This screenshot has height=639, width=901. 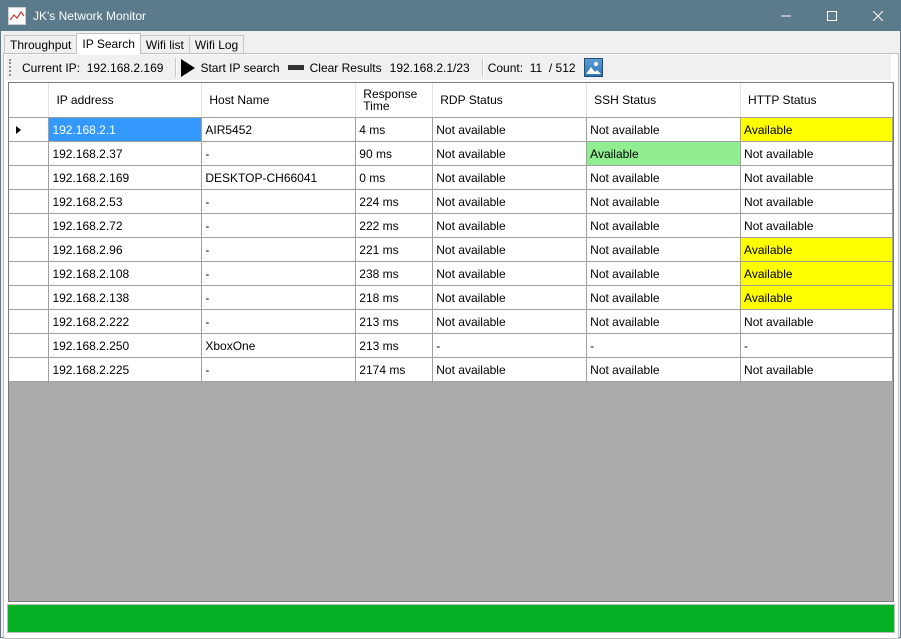 I want to click on picture-icon, so click(x=593, y=67).